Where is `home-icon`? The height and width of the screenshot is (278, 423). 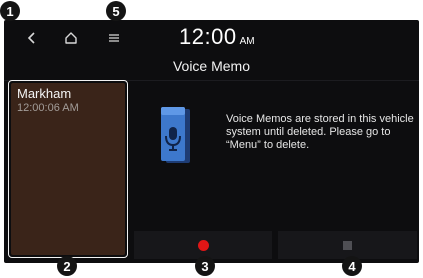
home-icon is located at coordinates (71, 38).